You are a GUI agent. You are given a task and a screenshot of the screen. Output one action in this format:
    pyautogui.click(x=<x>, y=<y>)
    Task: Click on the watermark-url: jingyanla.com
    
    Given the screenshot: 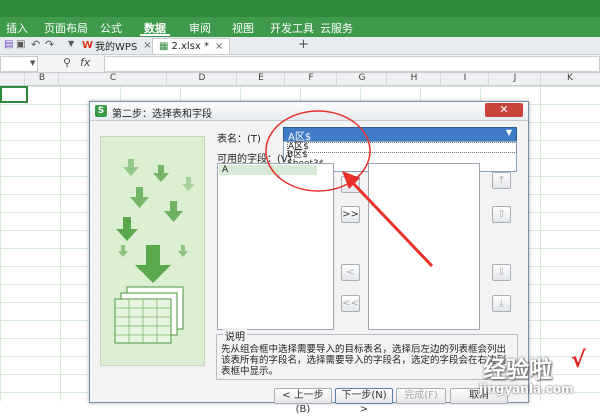 What is the action you would take?
    pyautogui.click(x=526, y=389)
    